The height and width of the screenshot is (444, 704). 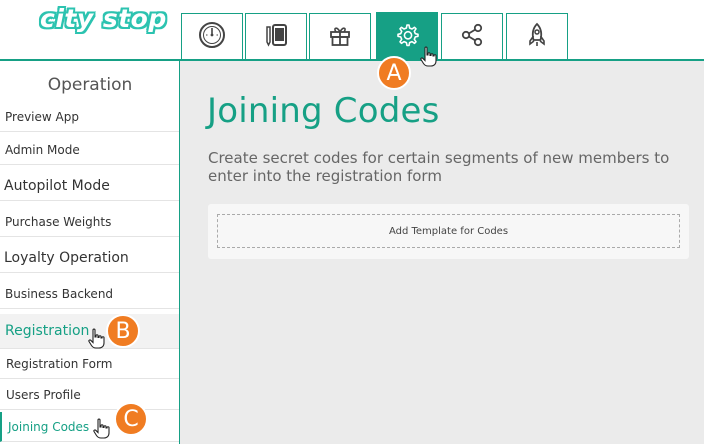 I want to click on tab-dashboard, so click(x=212, y=36).